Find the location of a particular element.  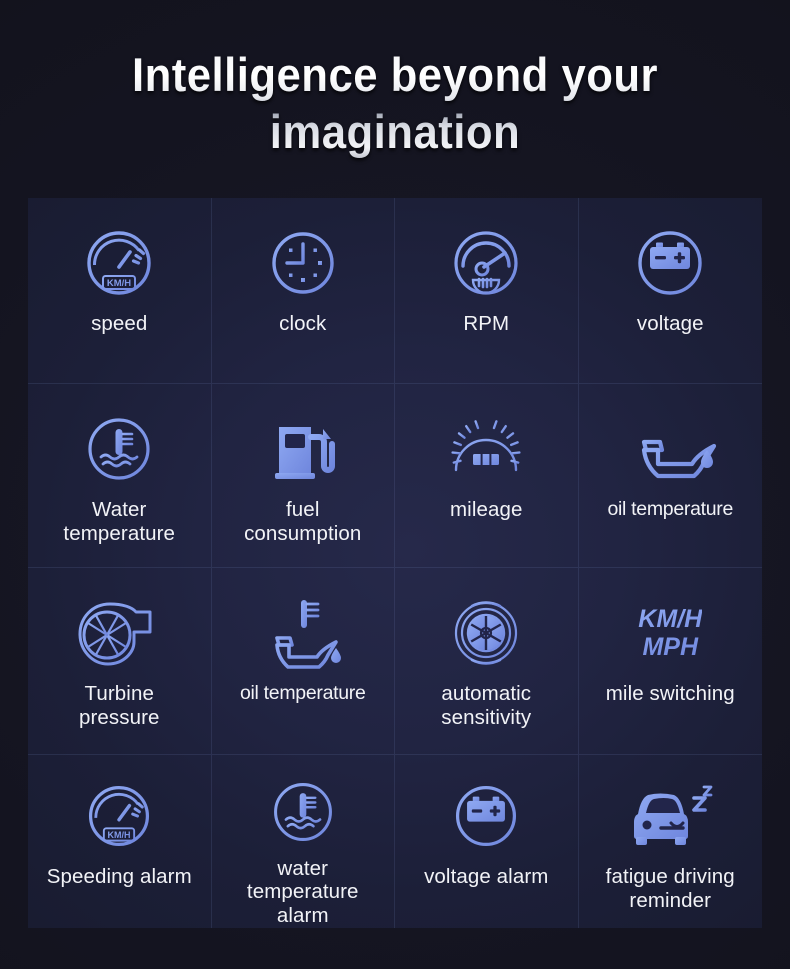

feature-cell-mile-switching: KM/H MPH mile switching is located at coordinates (670, 661).